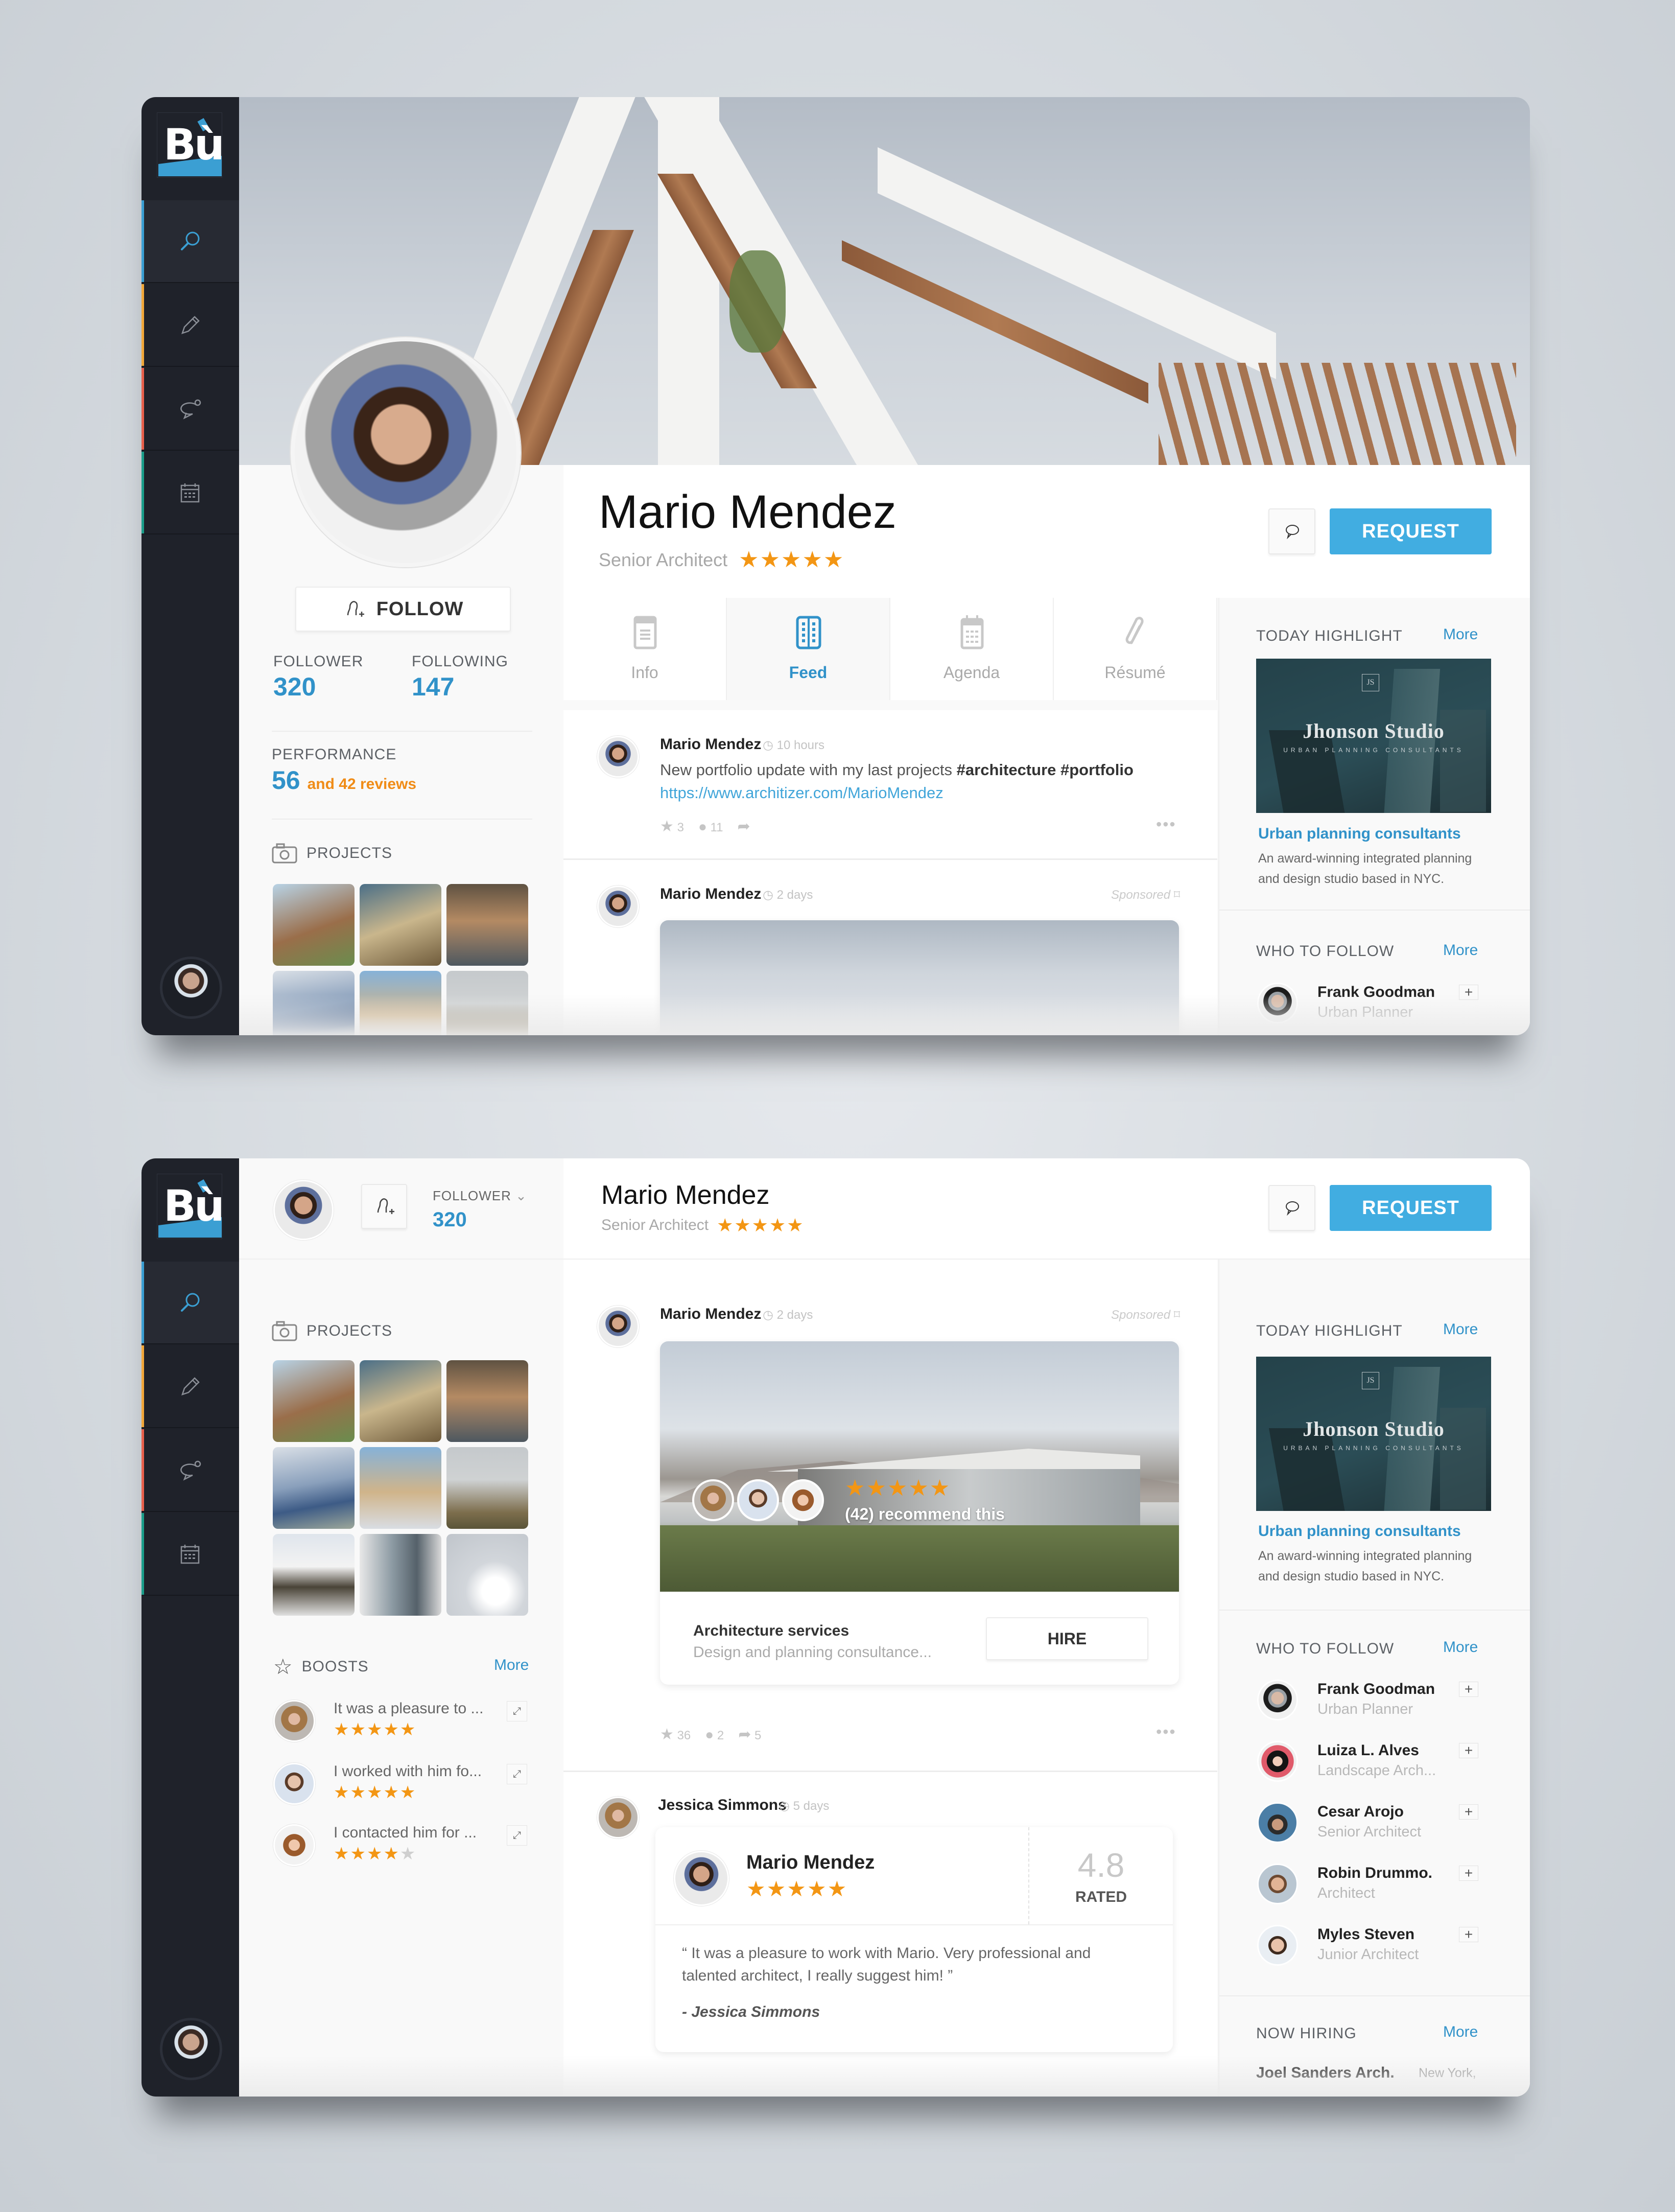 This screenshot has width=1675, height=2212. I want to click on following-count: 147, so click(433, 687).